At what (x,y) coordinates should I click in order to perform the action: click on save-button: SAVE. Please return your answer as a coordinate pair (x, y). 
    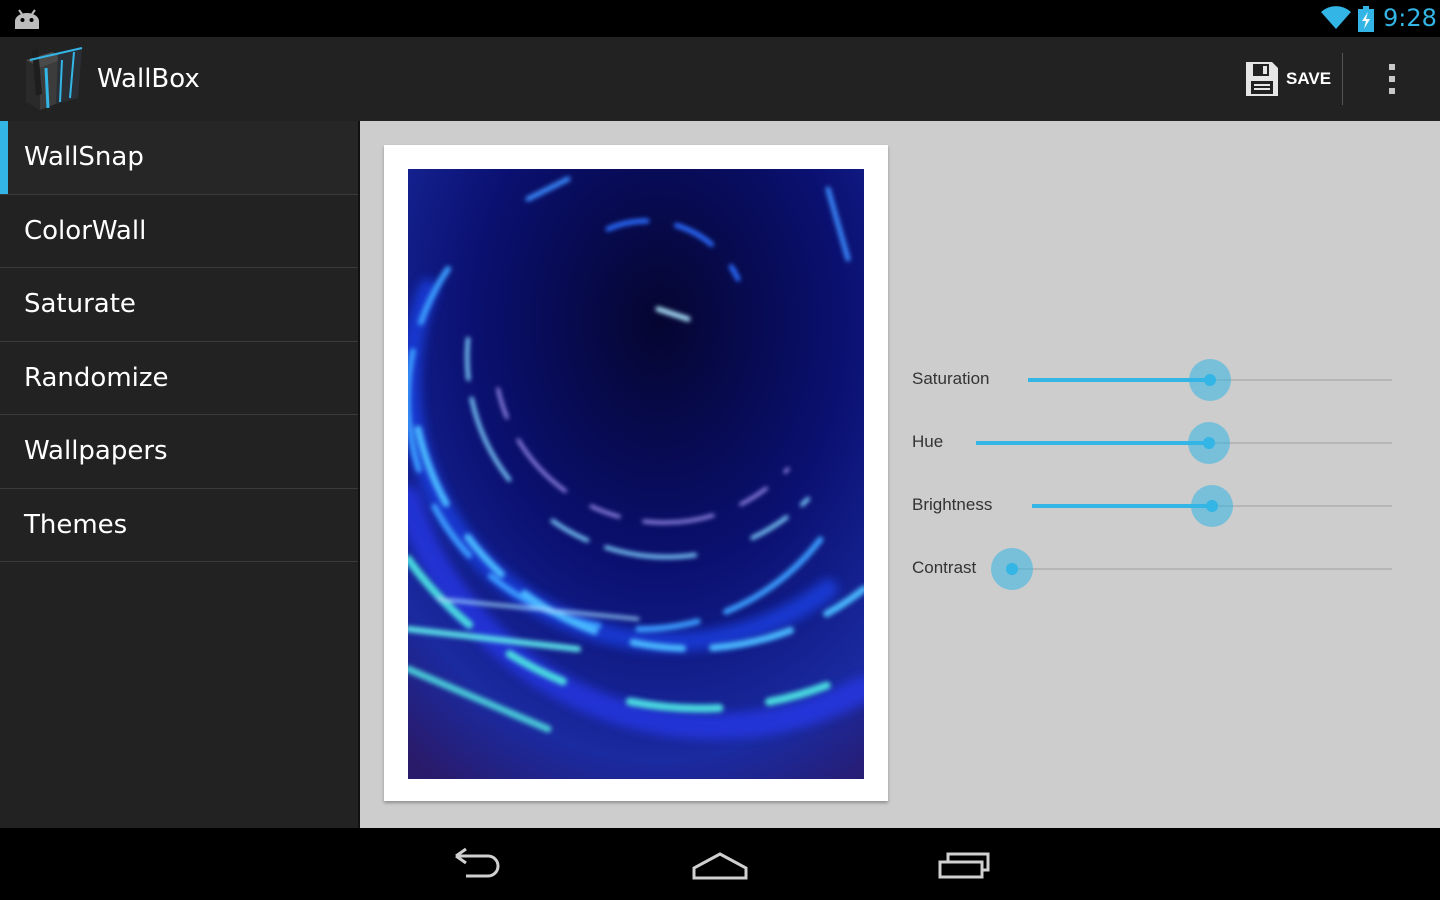
    Looking at the image, I should click on (1289, 79).